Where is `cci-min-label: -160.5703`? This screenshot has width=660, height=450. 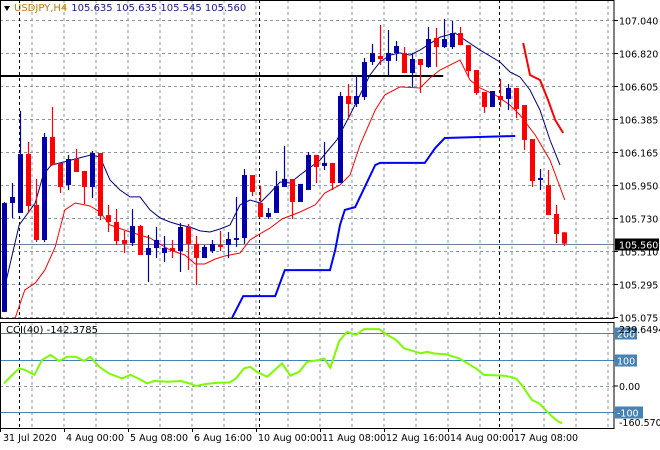
cci-min-label: -160.5703 is located at coordinates (639, 423).